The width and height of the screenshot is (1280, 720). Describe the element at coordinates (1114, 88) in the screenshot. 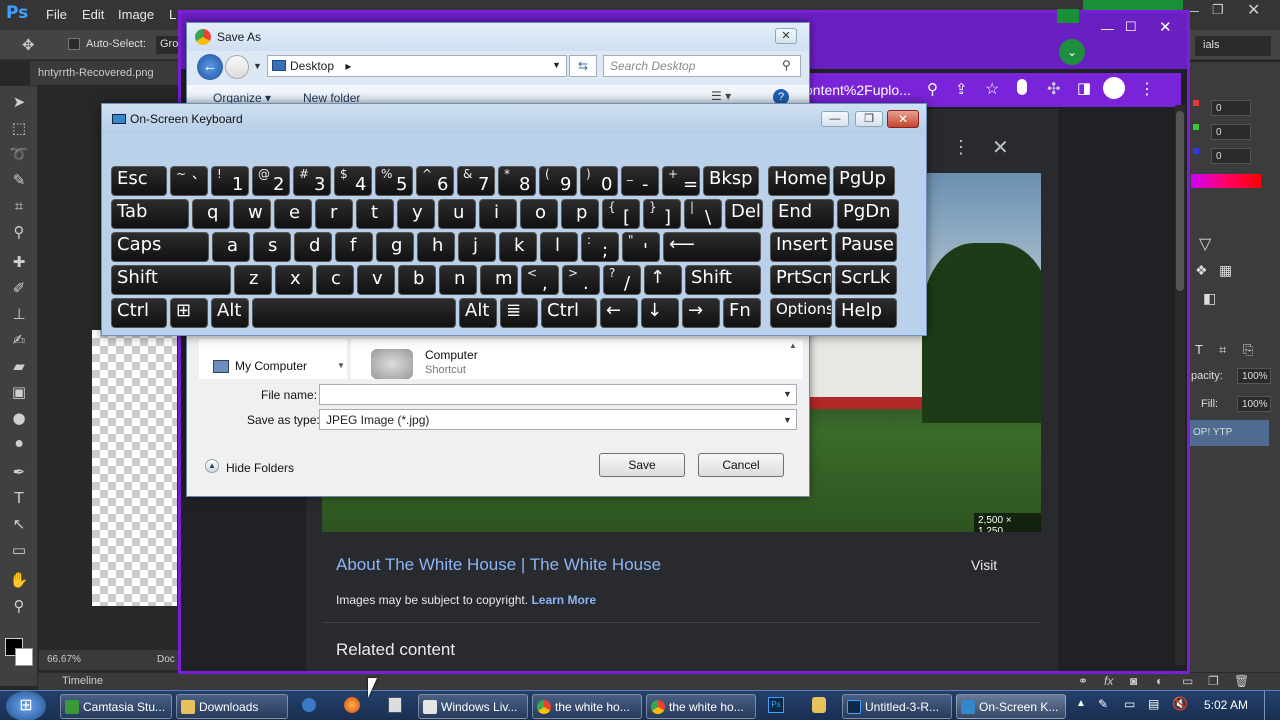

I see `profile-avatar` at that location.